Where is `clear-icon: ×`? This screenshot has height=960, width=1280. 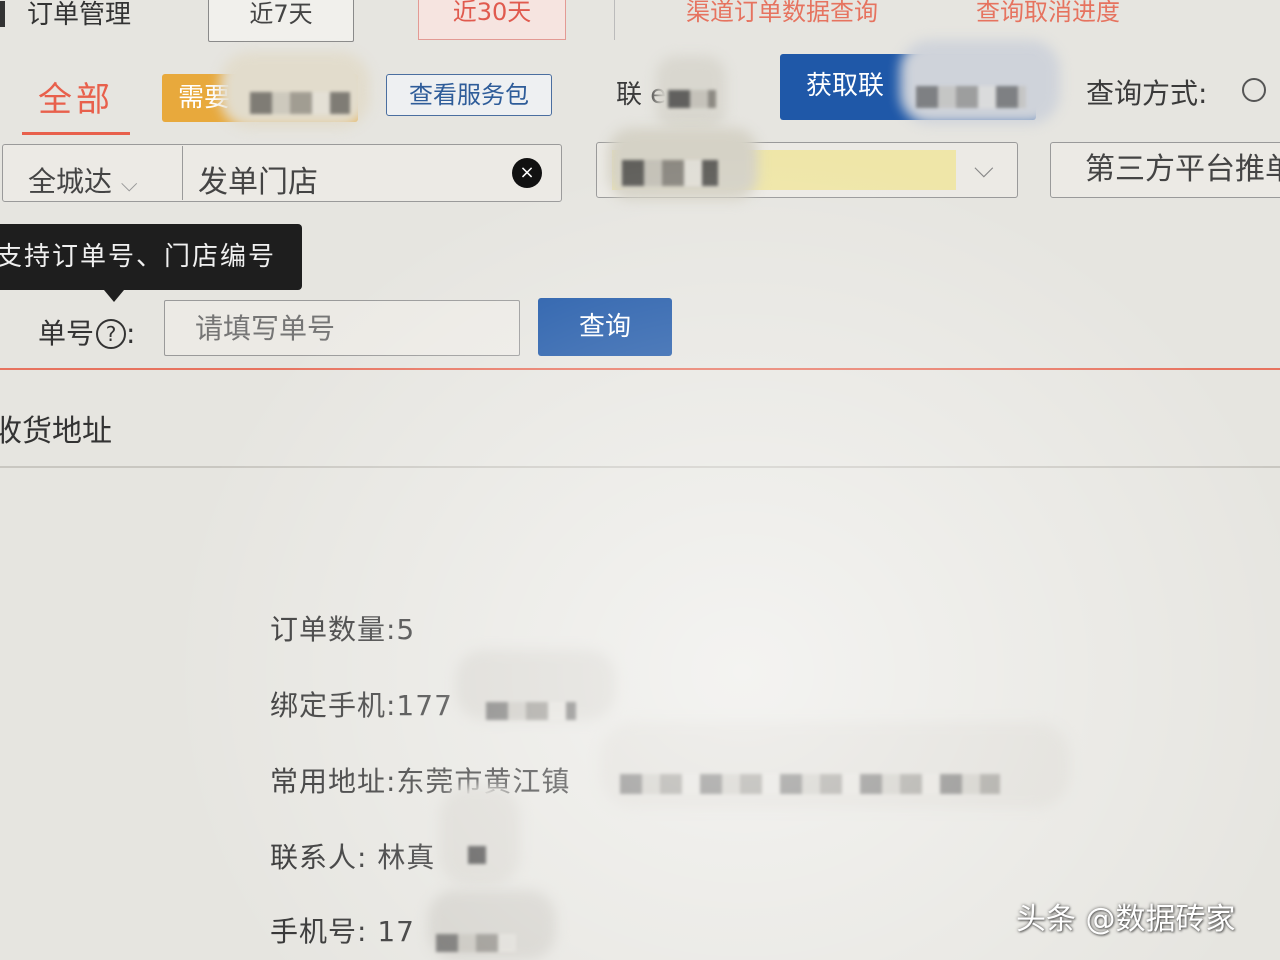 clear-icon: × is located at coordinates (527, 173).